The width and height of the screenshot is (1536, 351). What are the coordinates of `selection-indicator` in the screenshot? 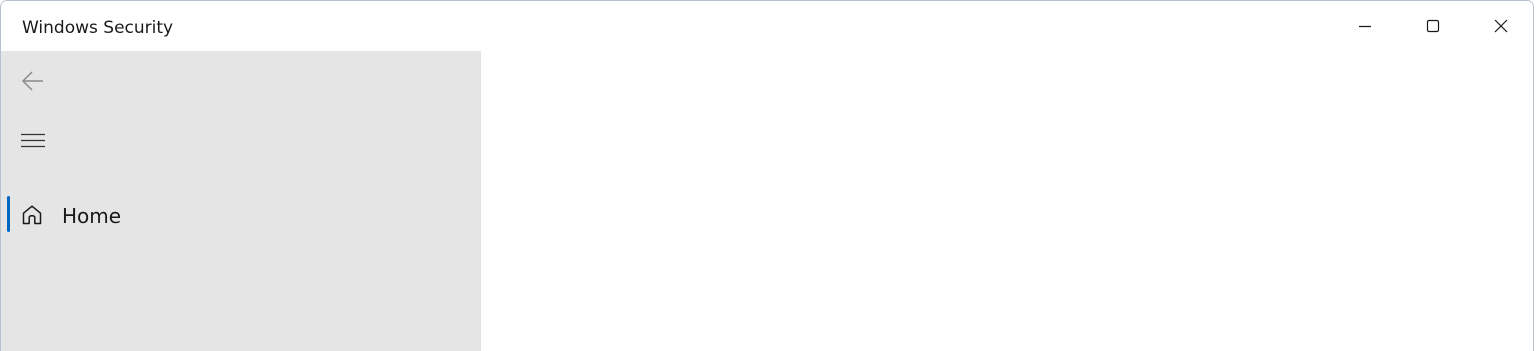 It's located at (8, 214).